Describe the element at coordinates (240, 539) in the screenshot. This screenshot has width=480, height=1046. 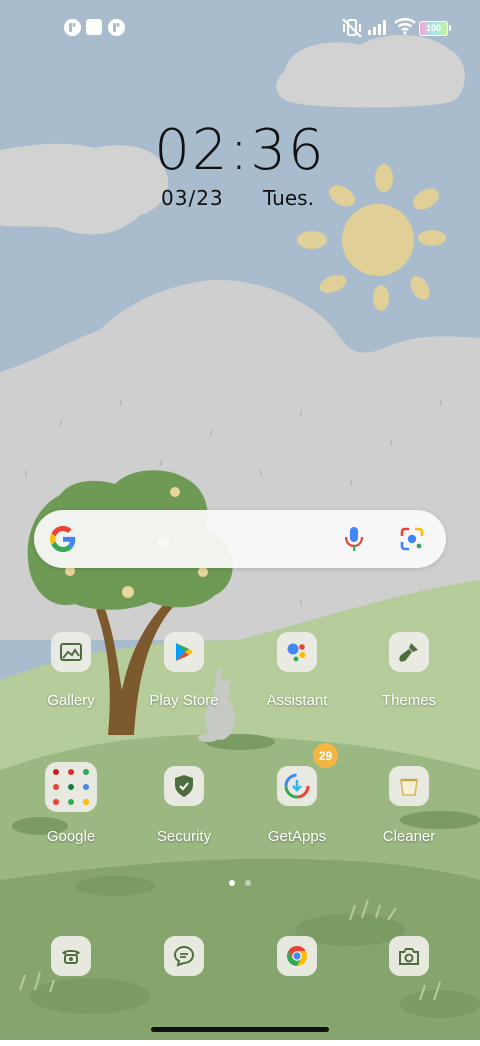
I see `google-search-bar` at that location.